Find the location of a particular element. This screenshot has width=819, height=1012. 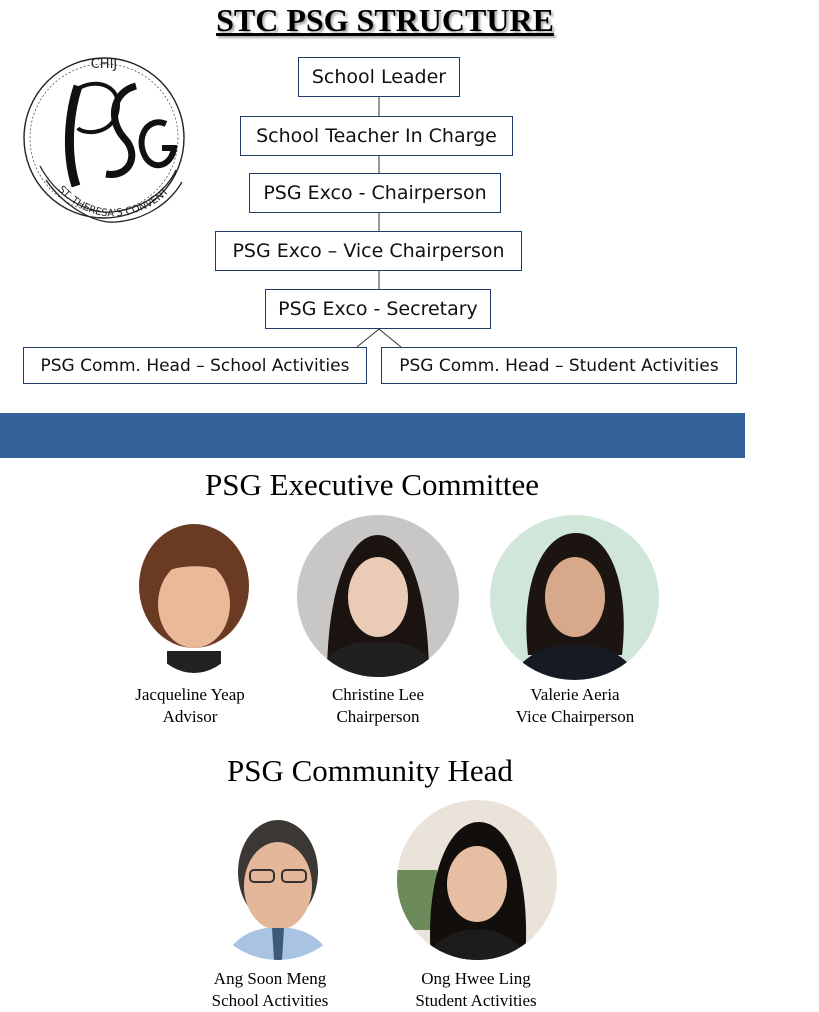

community-head-heading: PSG Community Head is located at coordinates (370, 770).